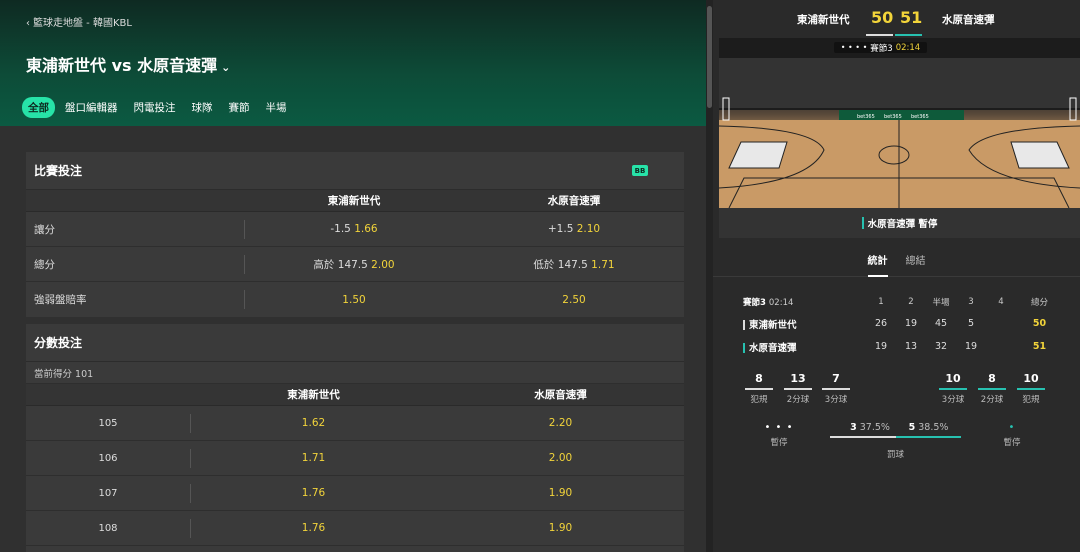 Image resolution: width=1080 pixels, height=552 pixels. Describe the element at coordinates (355, 171) in the screenshot. I see `panel-title: 比賽投注 BB` at that location.